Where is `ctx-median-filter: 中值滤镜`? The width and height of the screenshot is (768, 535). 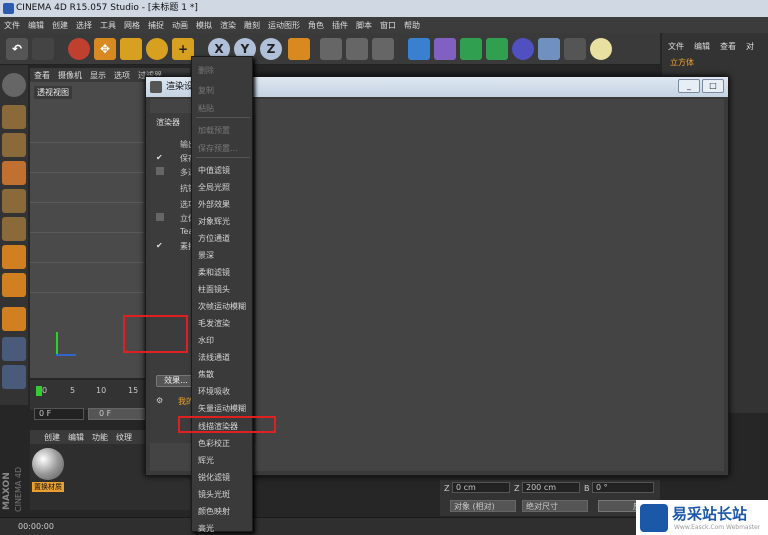
ctx-median-filter: 中值滤镜 is located at coordinates (214, 170).